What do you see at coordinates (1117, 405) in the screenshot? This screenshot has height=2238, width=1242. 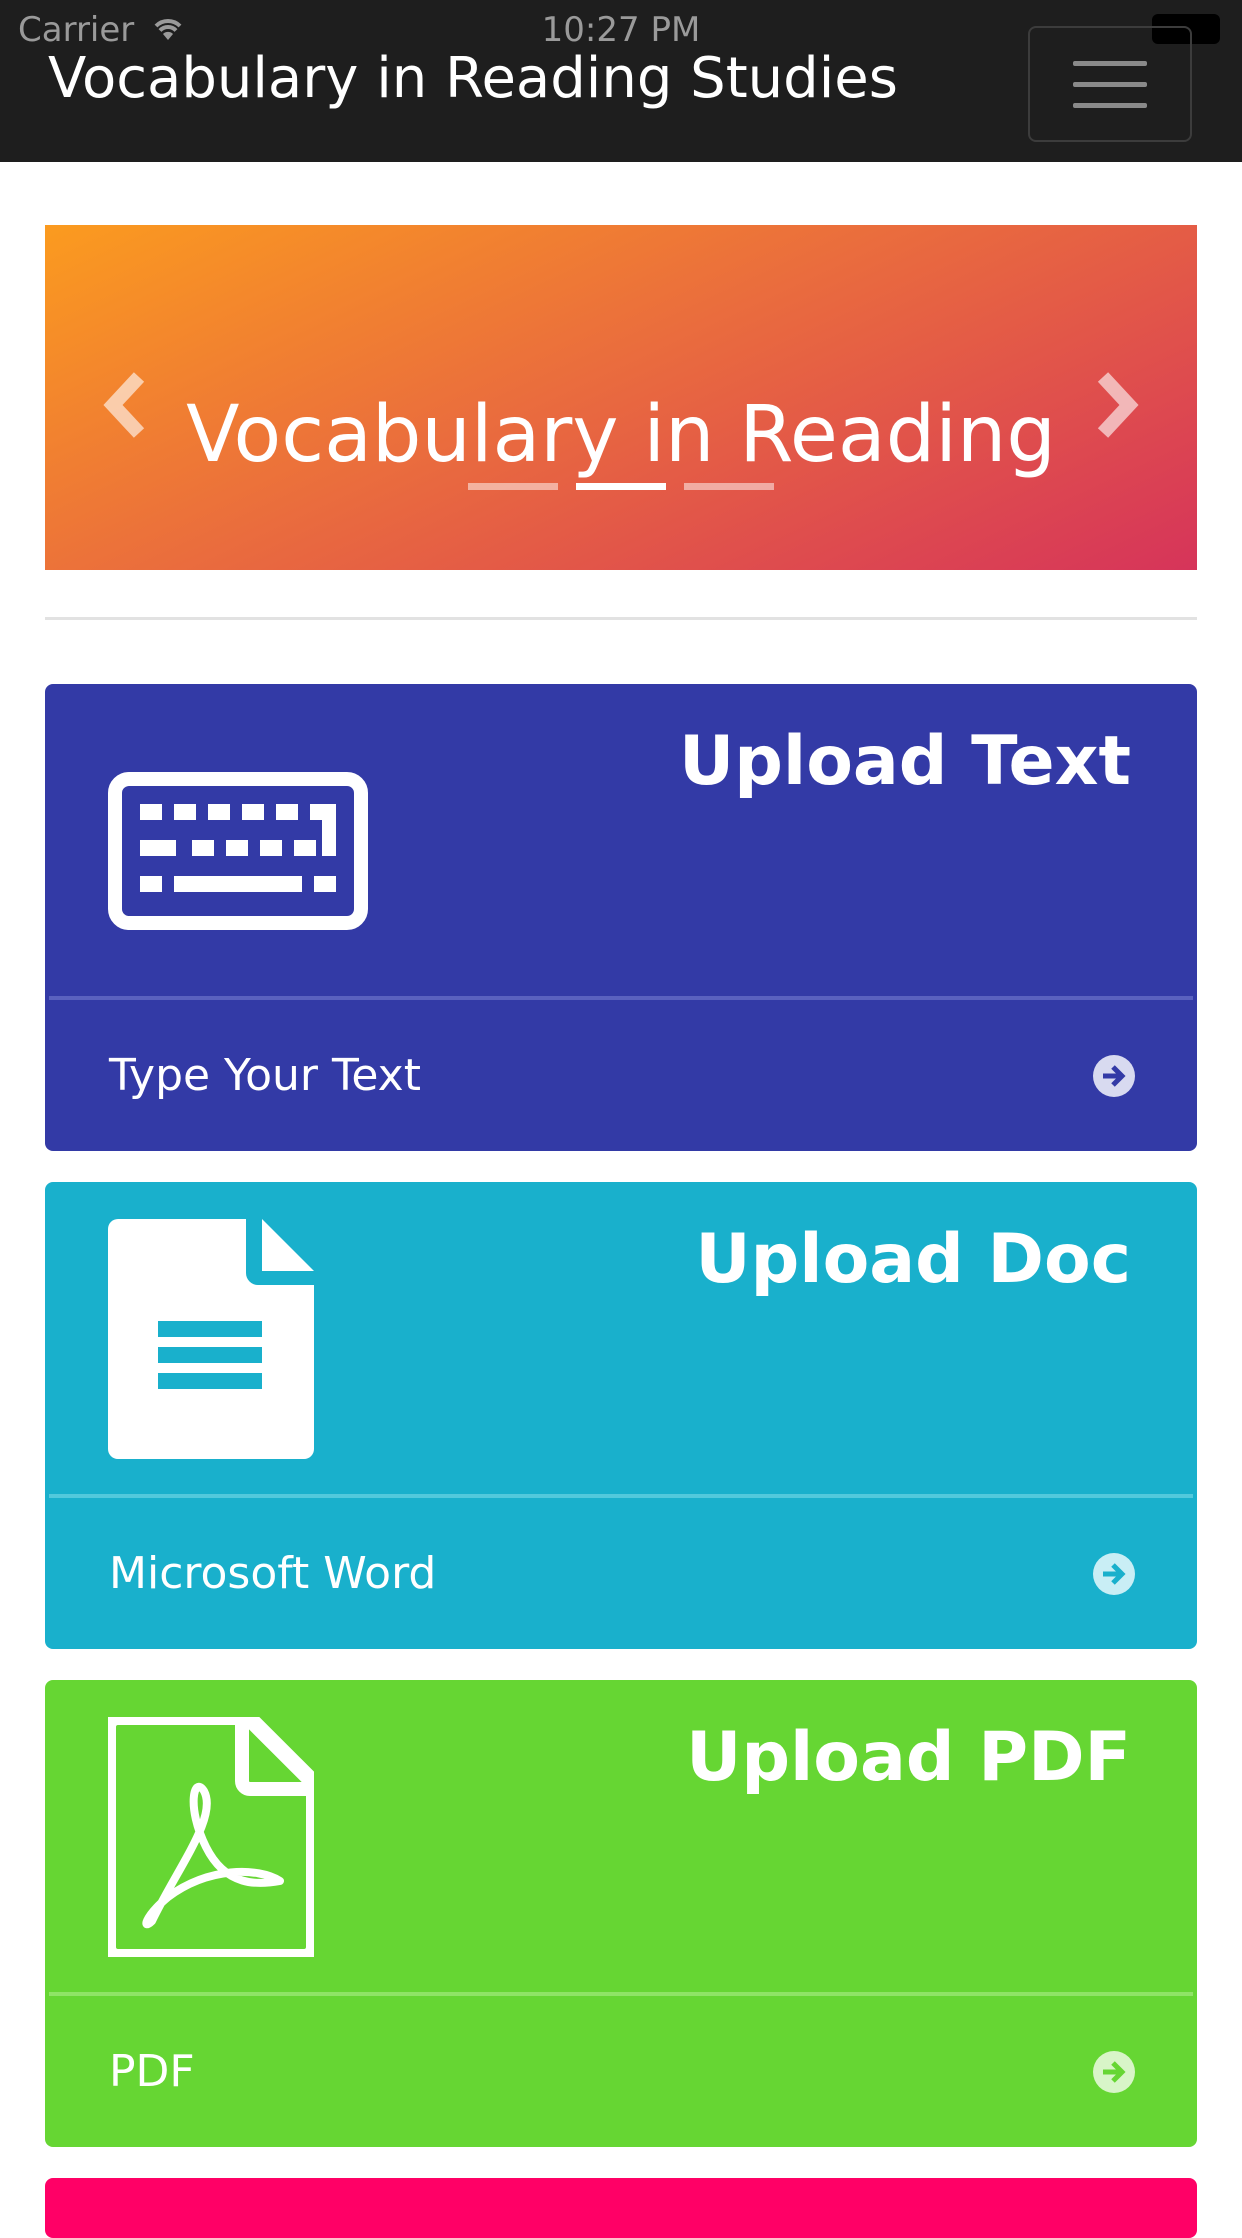 I see `chevron-right-icon` at bounding box center [1117, 405].